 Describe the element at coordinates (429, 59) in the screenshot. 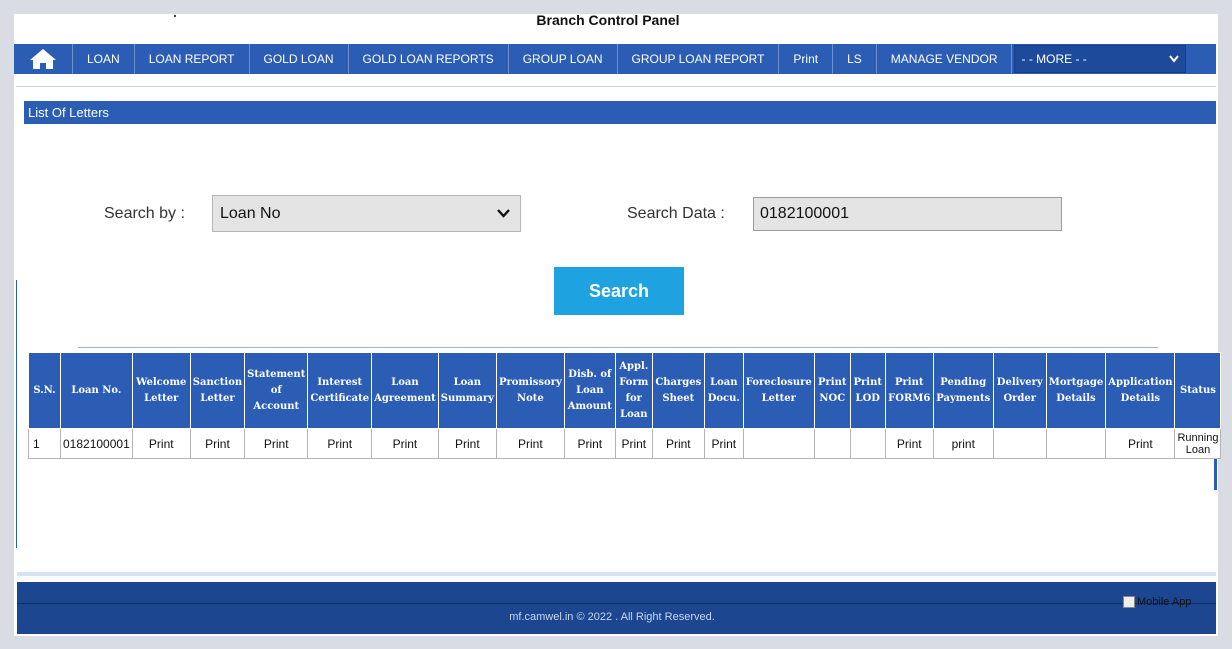

I see `nav-gold-loan-reports: GOLD LOAN REPORTS` at that location.